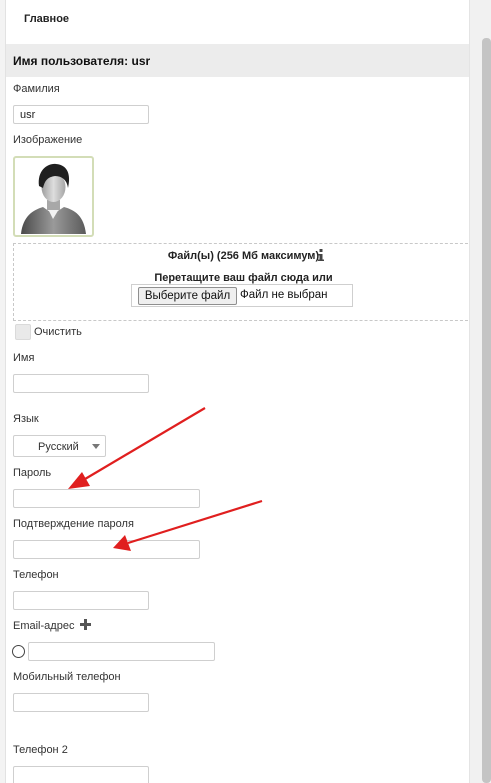 This screenshot has width=491, height=783. Describe the element at coordinates (486, 410) in the screenshot. I see `scrollbar-thumb` at that location.